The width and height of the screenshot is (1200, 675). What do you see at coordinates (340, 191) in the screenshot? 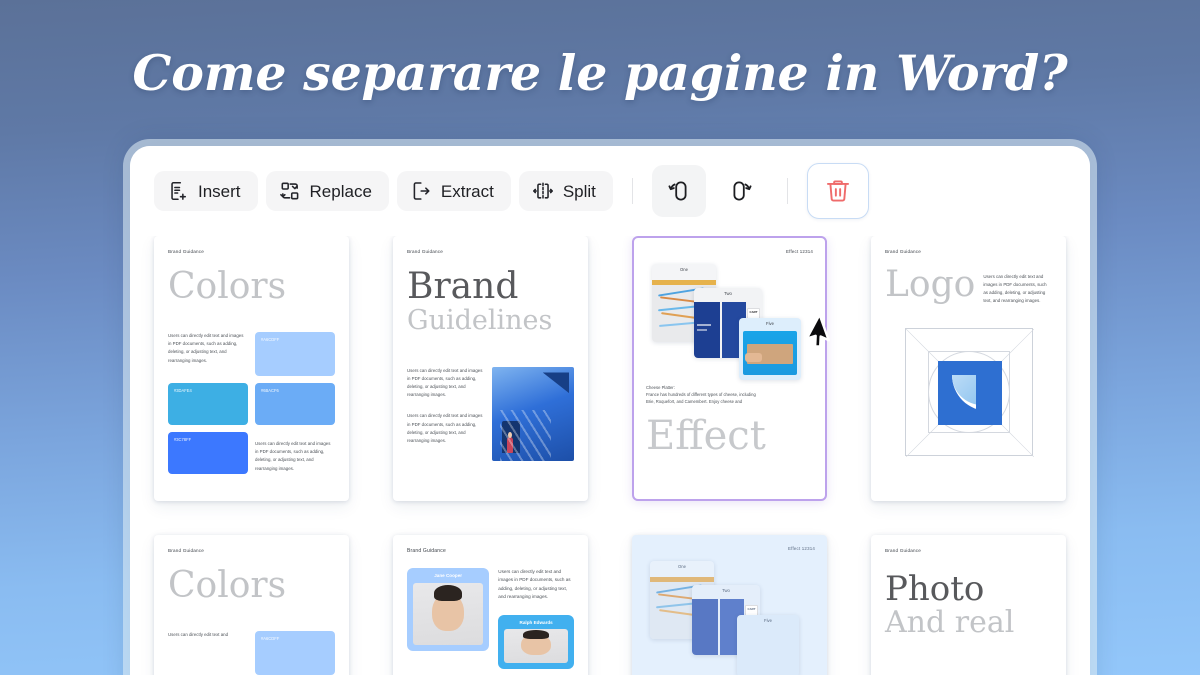
I see `replace-button-label: Replace` at bounding box center [340, 191].